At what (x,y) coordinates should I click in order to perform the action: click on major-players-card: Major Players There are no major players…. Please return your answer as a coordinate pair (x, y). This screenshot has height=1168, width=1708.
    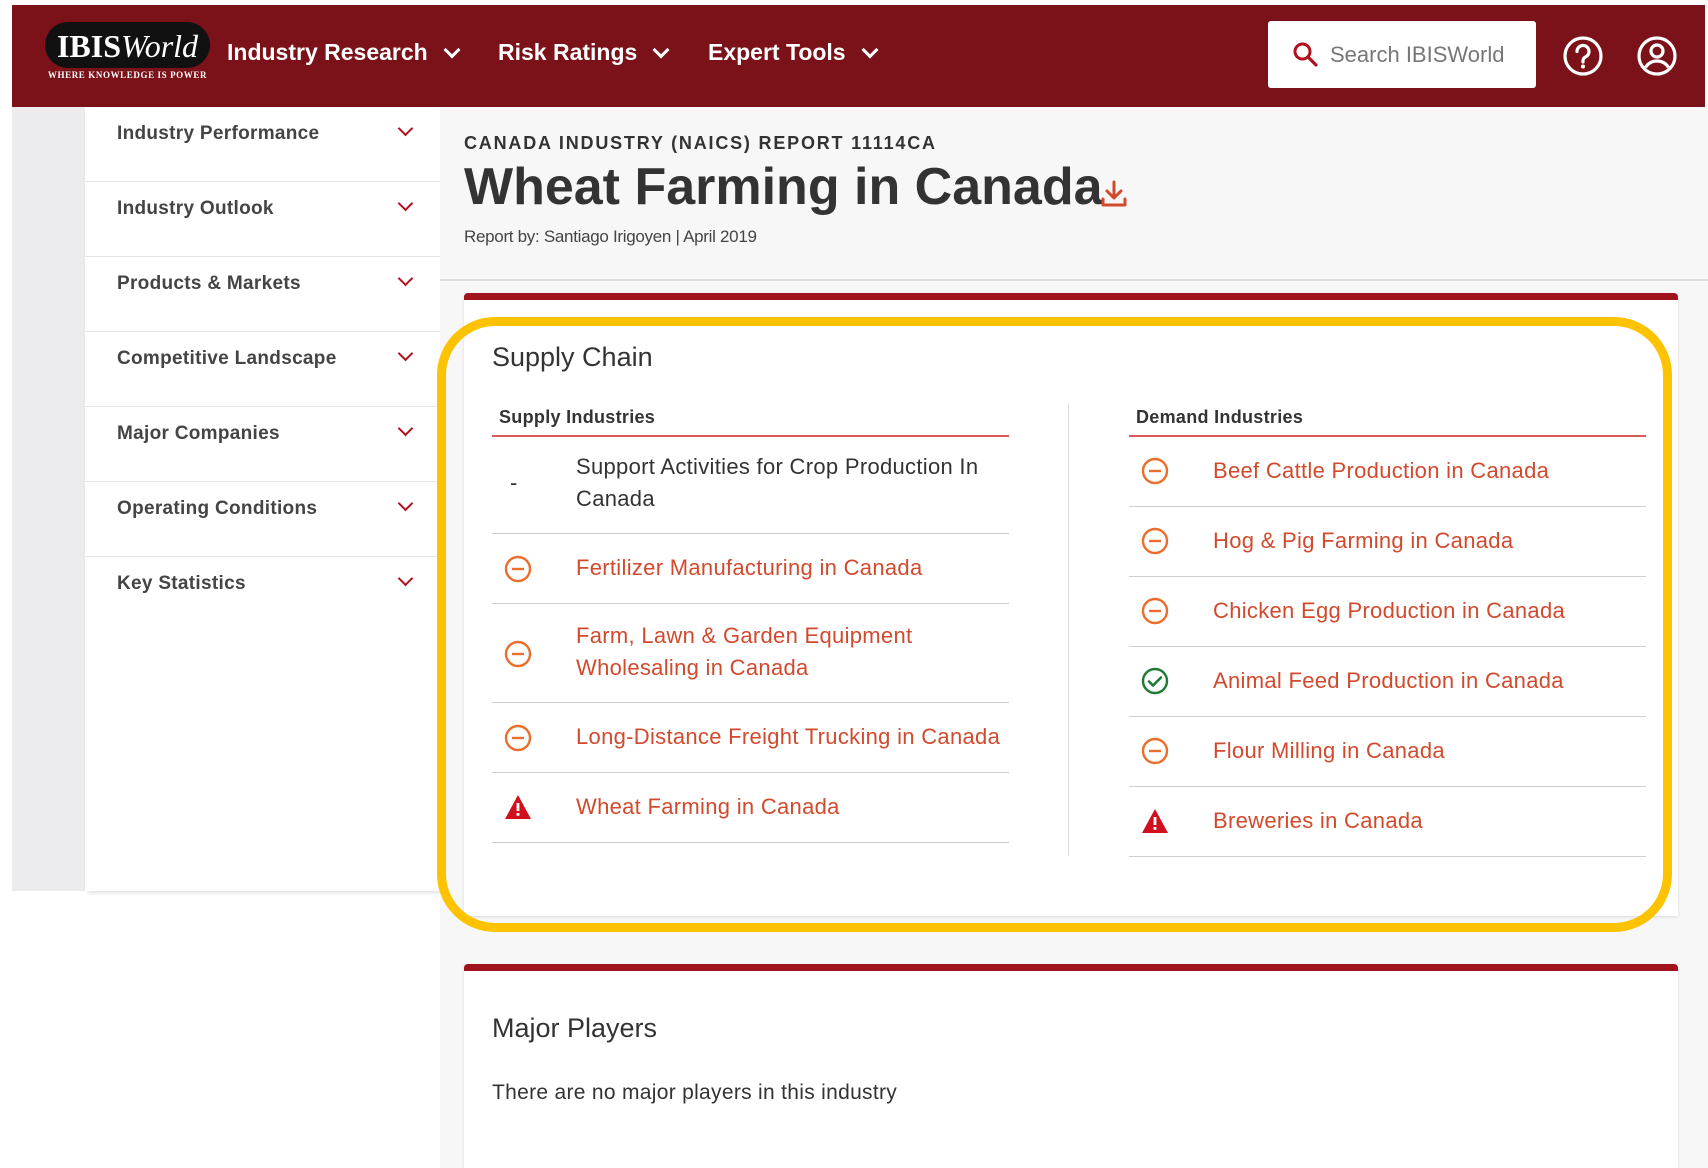
    Looking at the image, I should click on (1071, 1066).